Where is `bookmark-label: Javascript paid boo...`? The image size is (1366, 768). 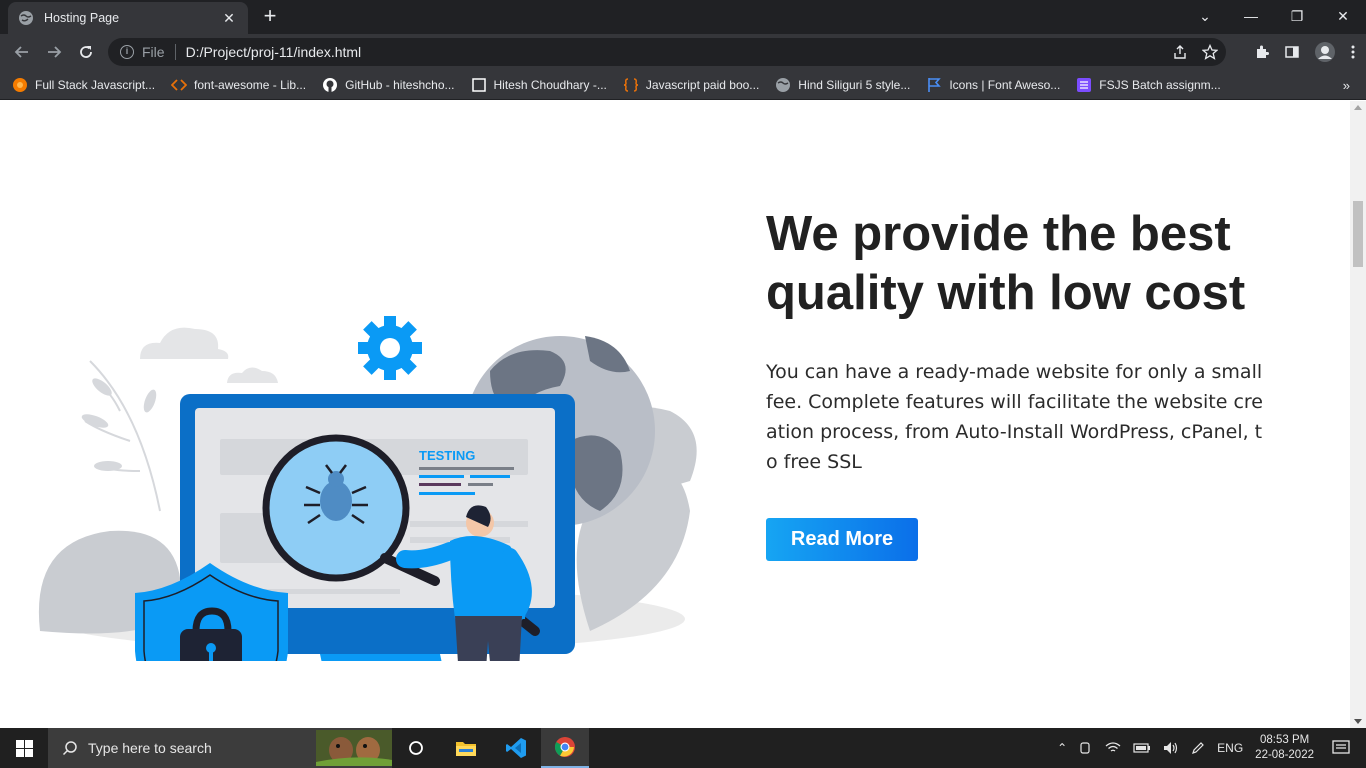
bookmark-label: Javascript paid boo... is located at coordinates (702, 84).